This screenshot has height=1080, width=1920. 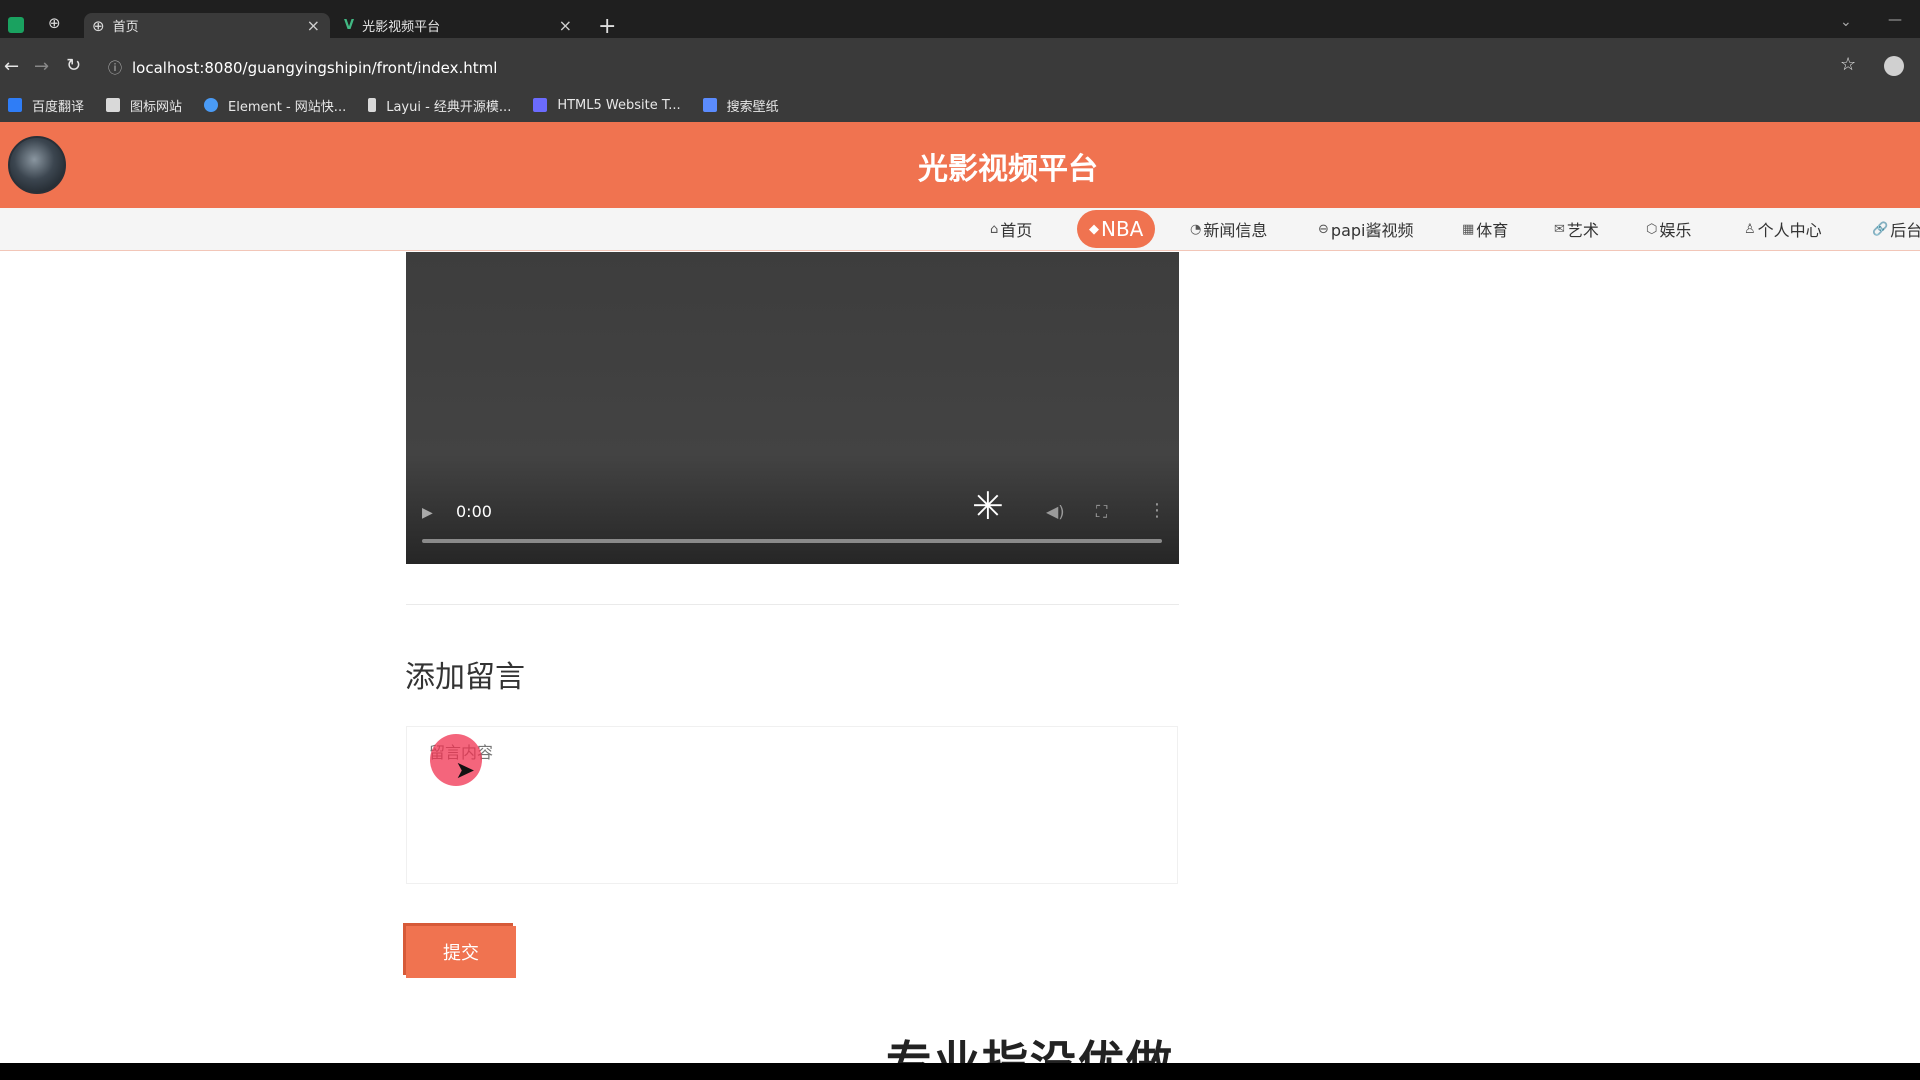 I want to click on flag-icon, so click(x=113, y=105).